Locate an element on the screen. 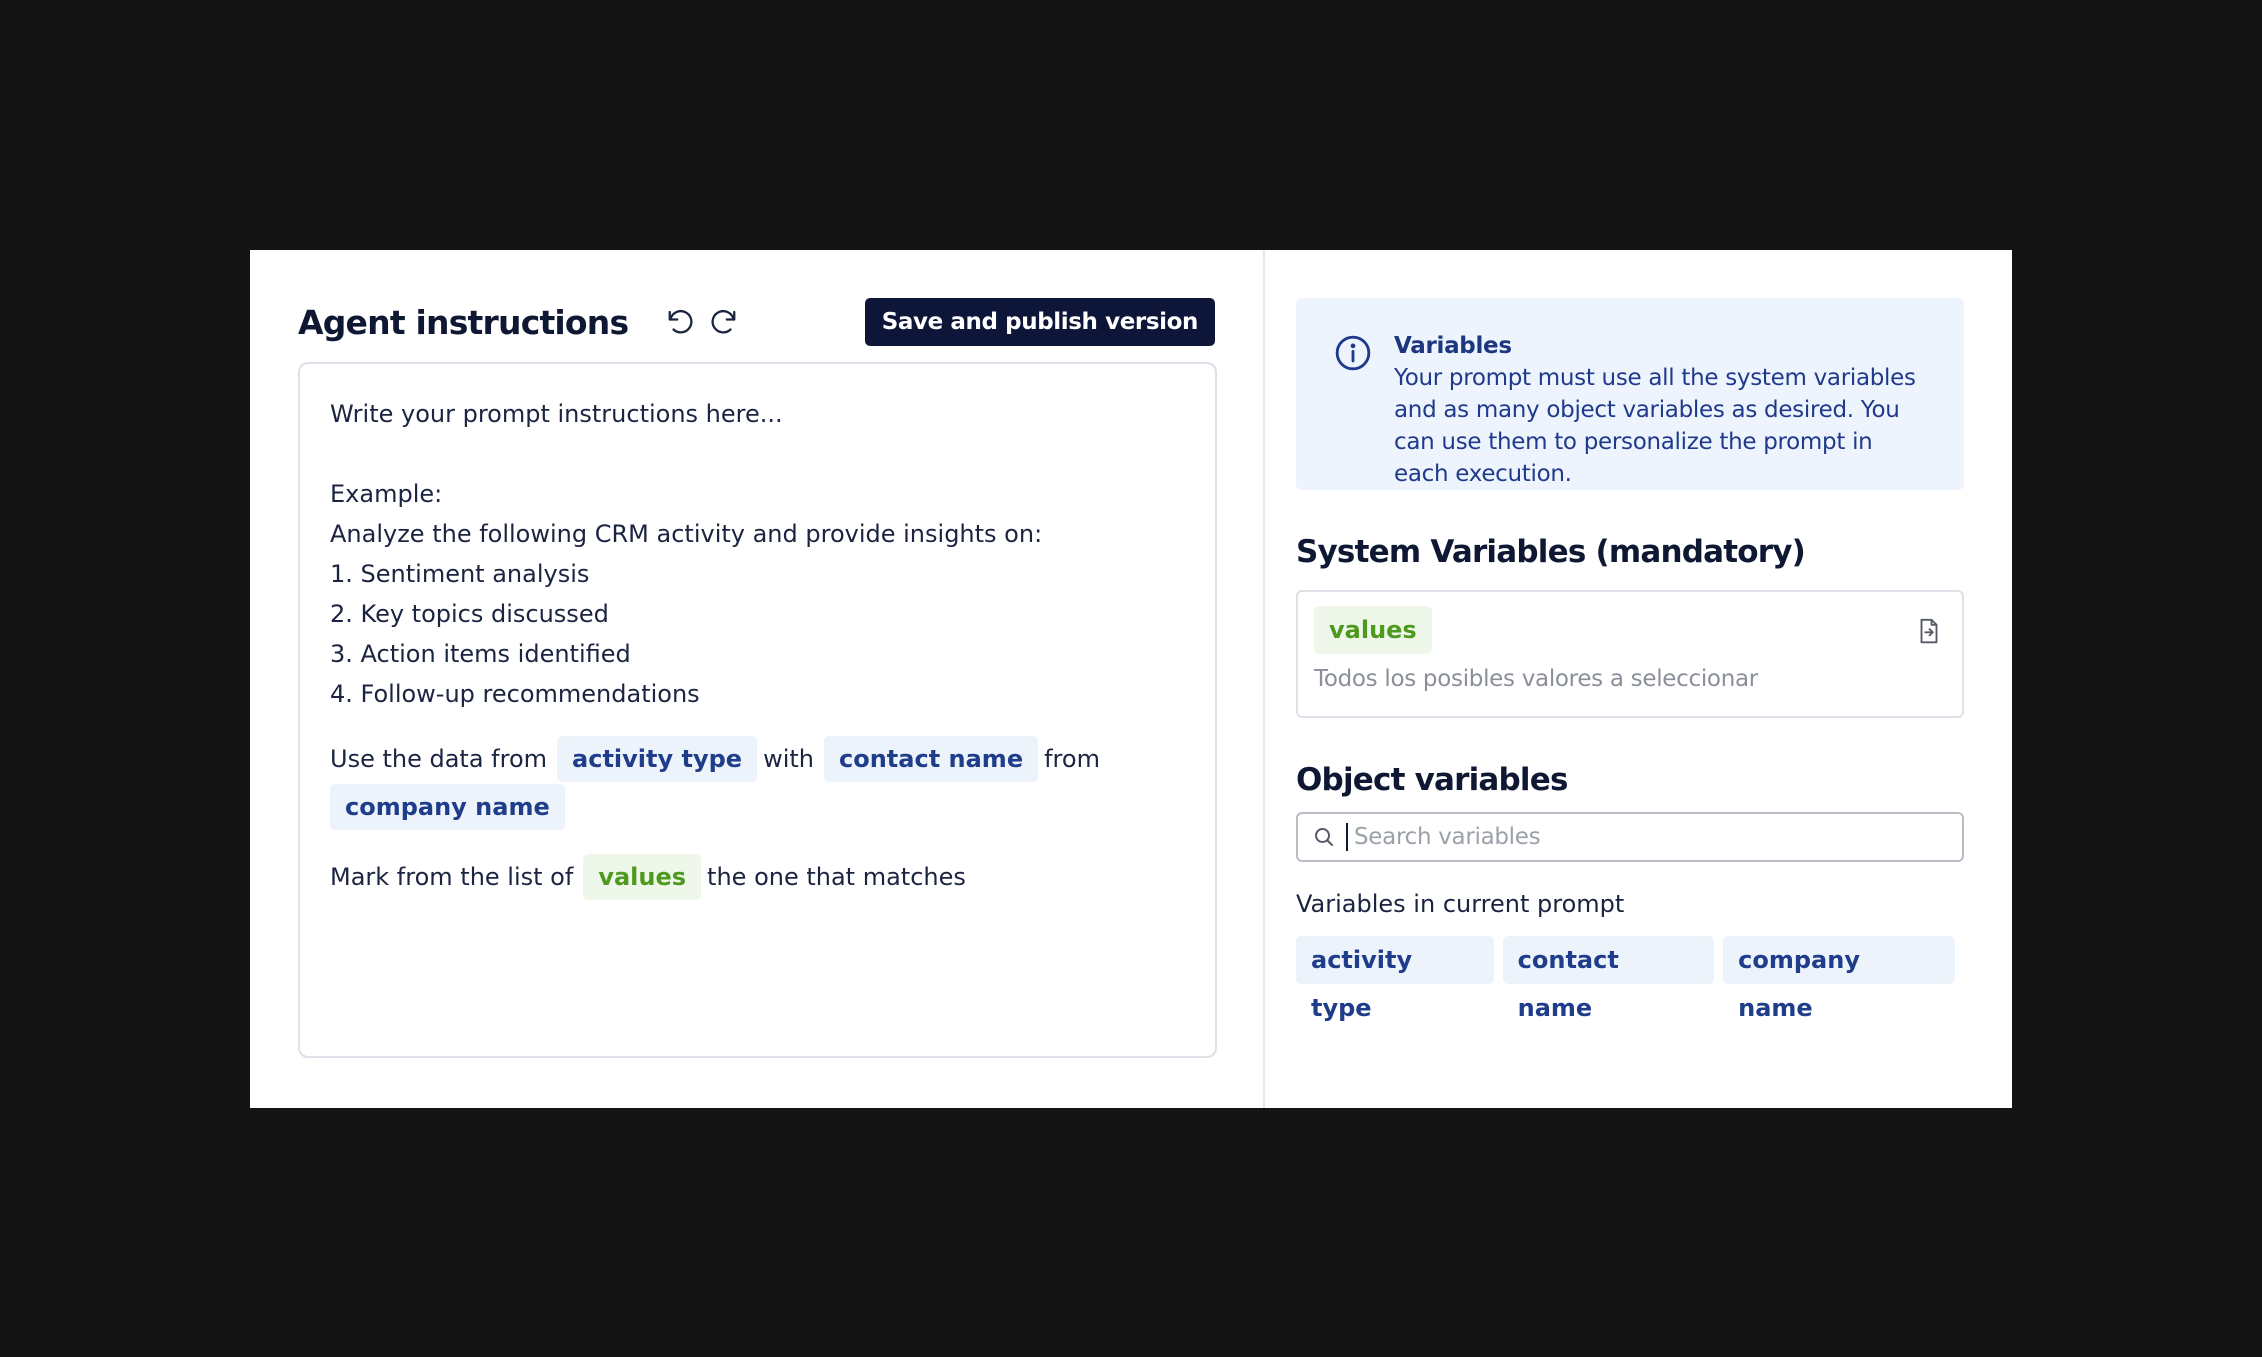 This screenshot has width=2262, height=1357. editor-text: the one that matches is located at coordinates (836, 877).